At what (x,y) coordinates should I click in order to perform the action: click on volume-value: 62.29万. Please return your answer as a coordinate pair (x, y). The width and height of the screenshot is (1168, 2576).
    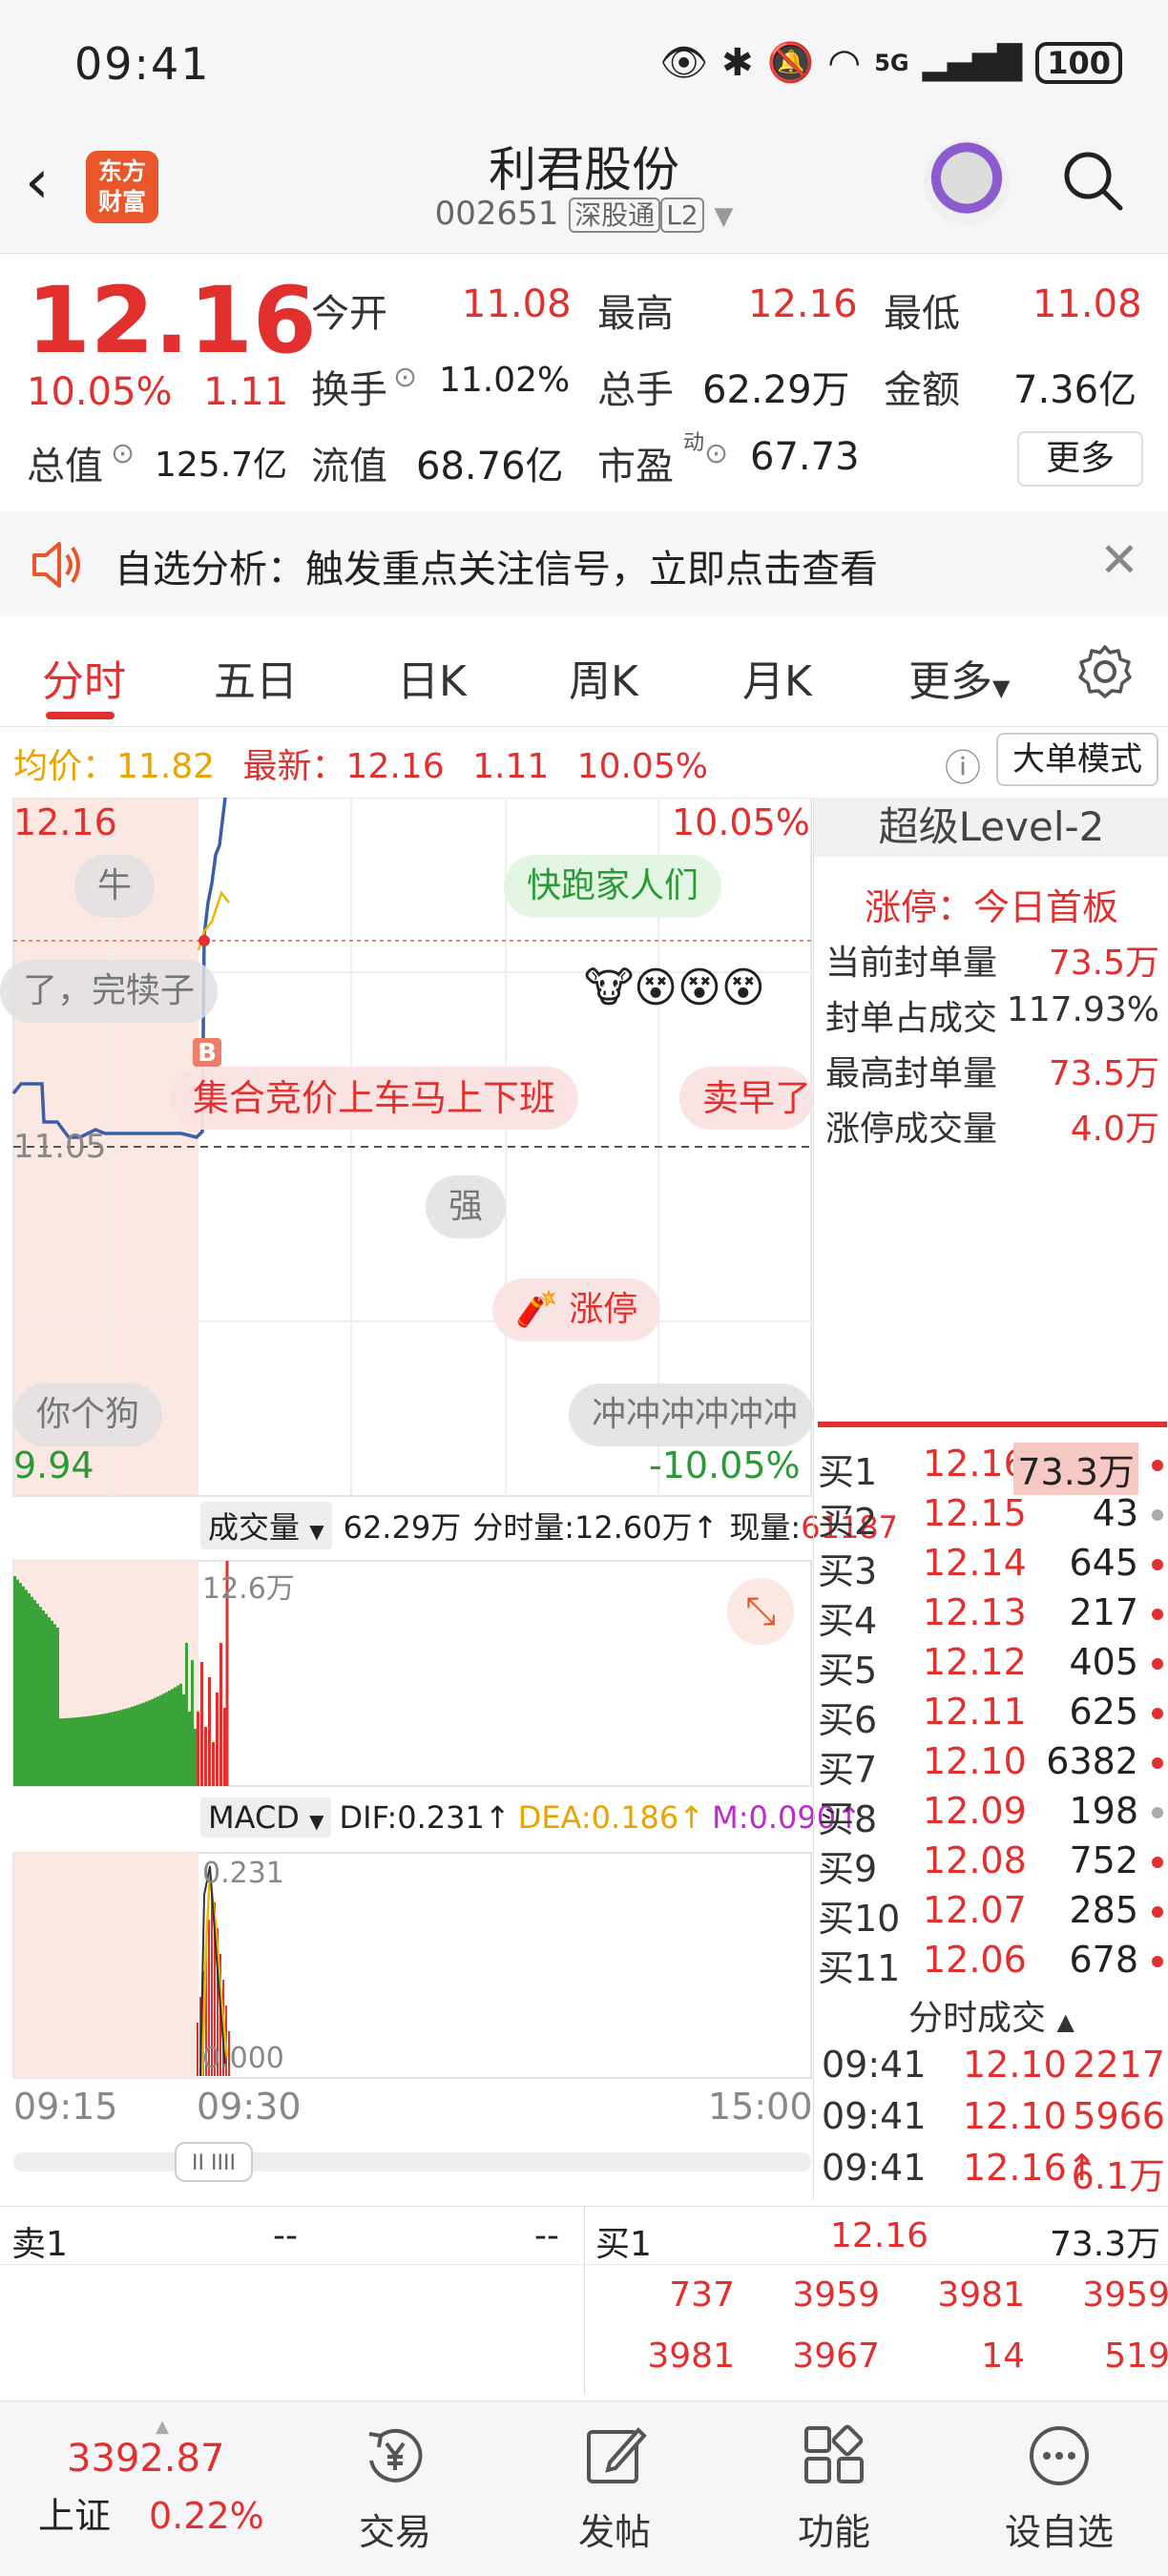
    Looking at the image, I should click on (776, 390).